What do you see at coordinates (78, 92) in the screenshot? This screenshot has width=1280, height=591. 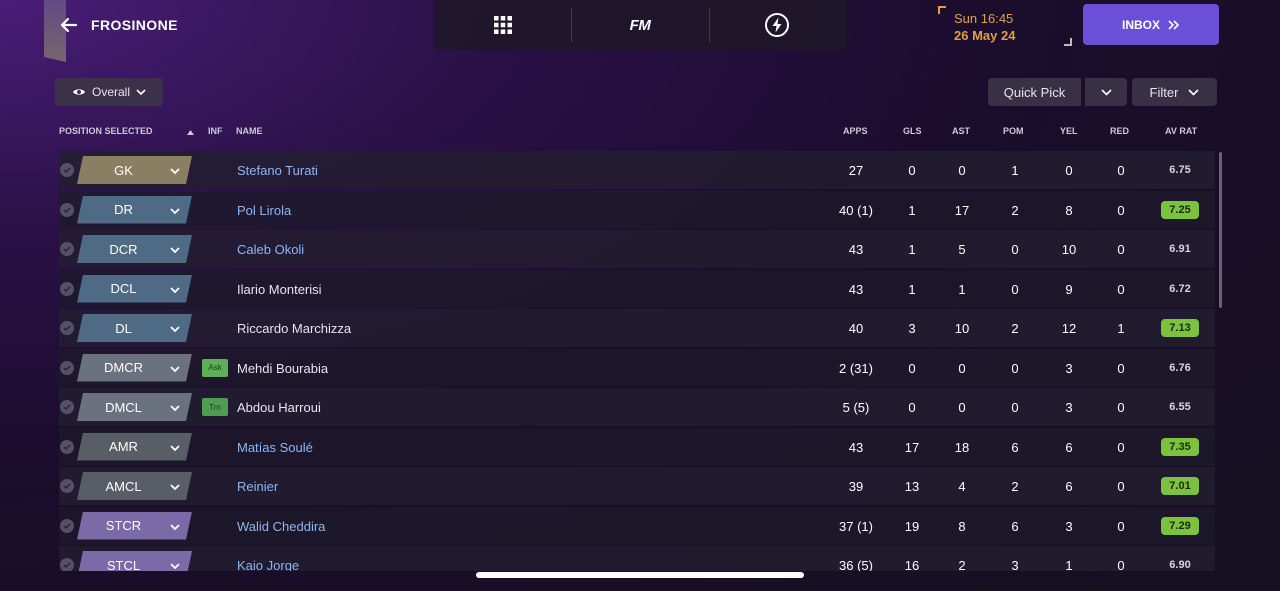 I see `eye-icon` at bounding box center [78, 92].